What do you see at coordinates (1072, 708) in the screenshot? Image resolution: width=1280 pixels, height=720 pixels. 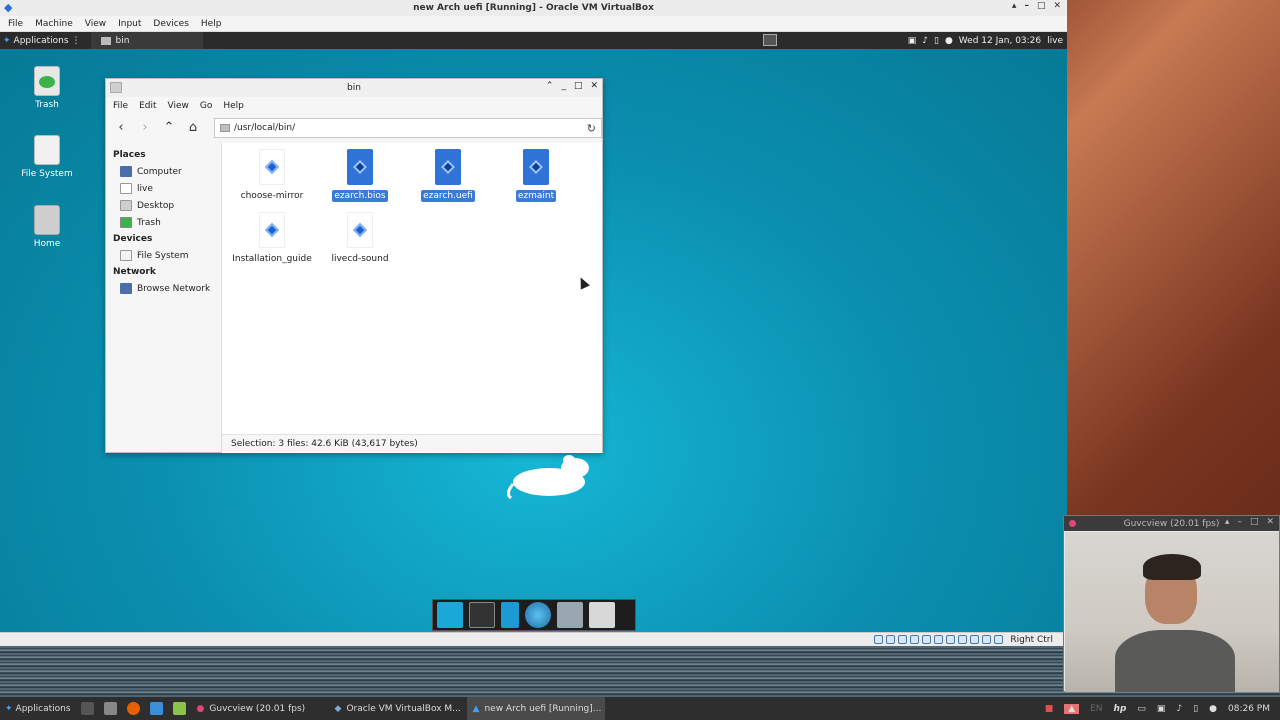 I see `arch-tray-icon: ▲` at bounding box center [1072, 708].